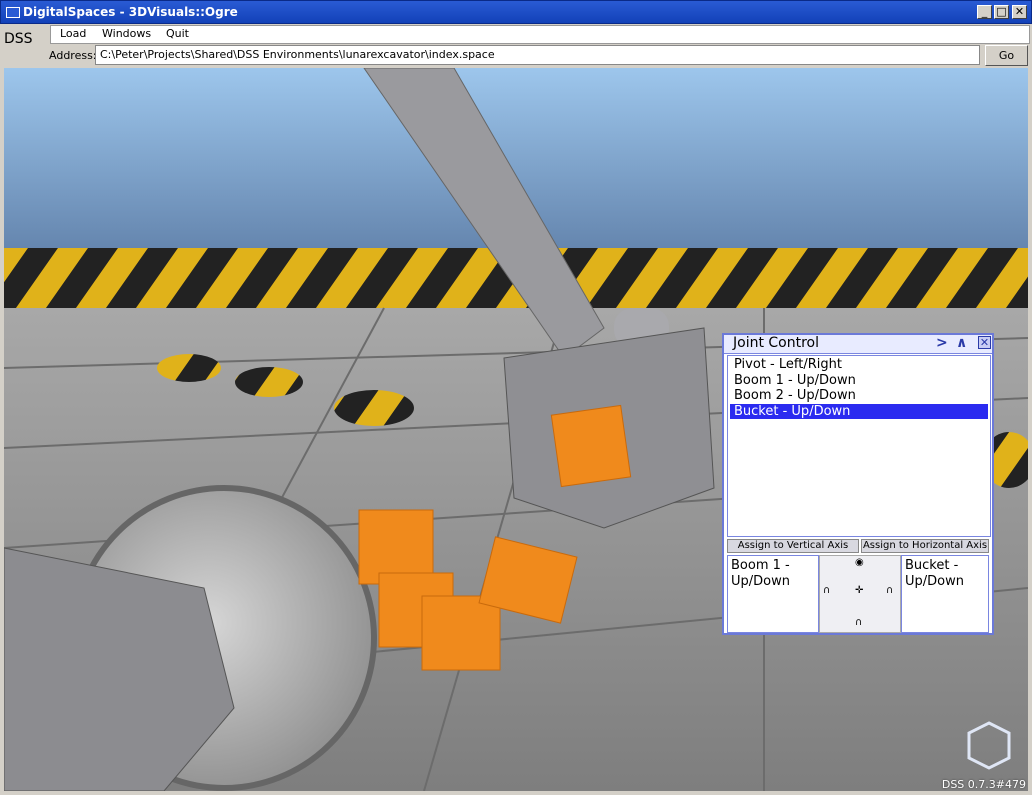 The width and height of the screenshot is (1032, 795). I want to click on window-title: DigitalSpaces - 3DVisuals::Ogre, so click(130, 12).